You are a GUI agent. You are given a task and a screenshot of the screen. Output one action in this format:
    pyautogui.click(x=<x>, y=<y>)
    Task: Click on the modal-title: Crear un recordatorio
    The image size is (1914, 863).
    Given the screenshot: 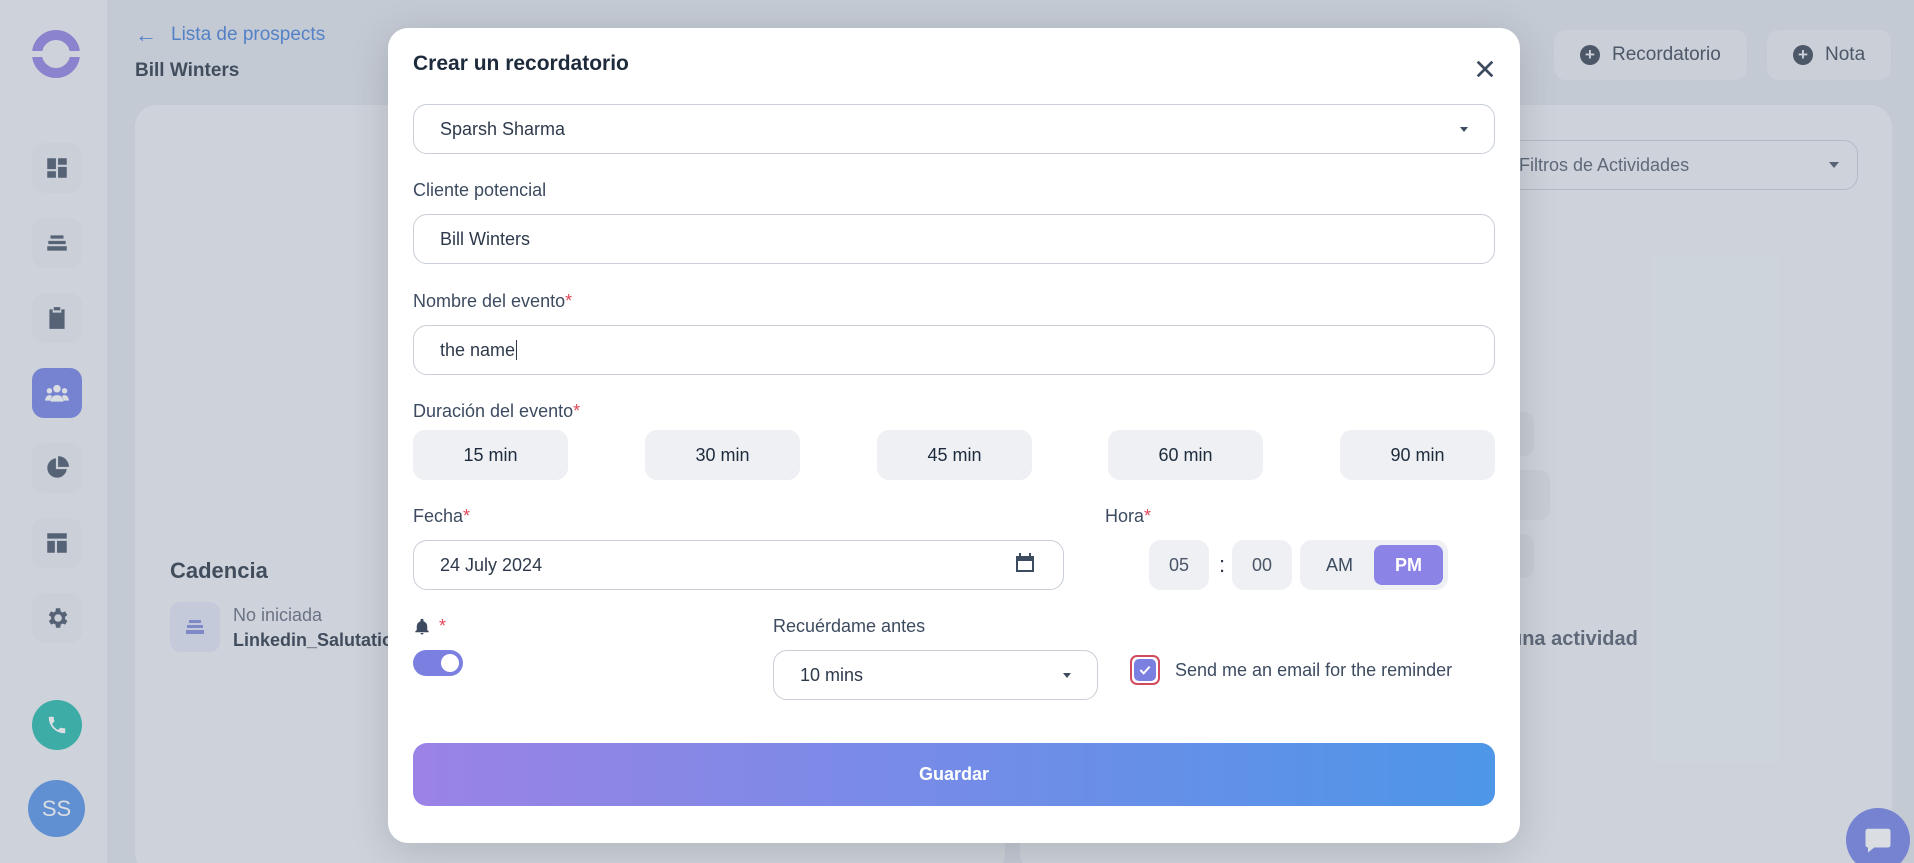 What is the action you would take?
    pyautogui.click(x=521, y=63)
    